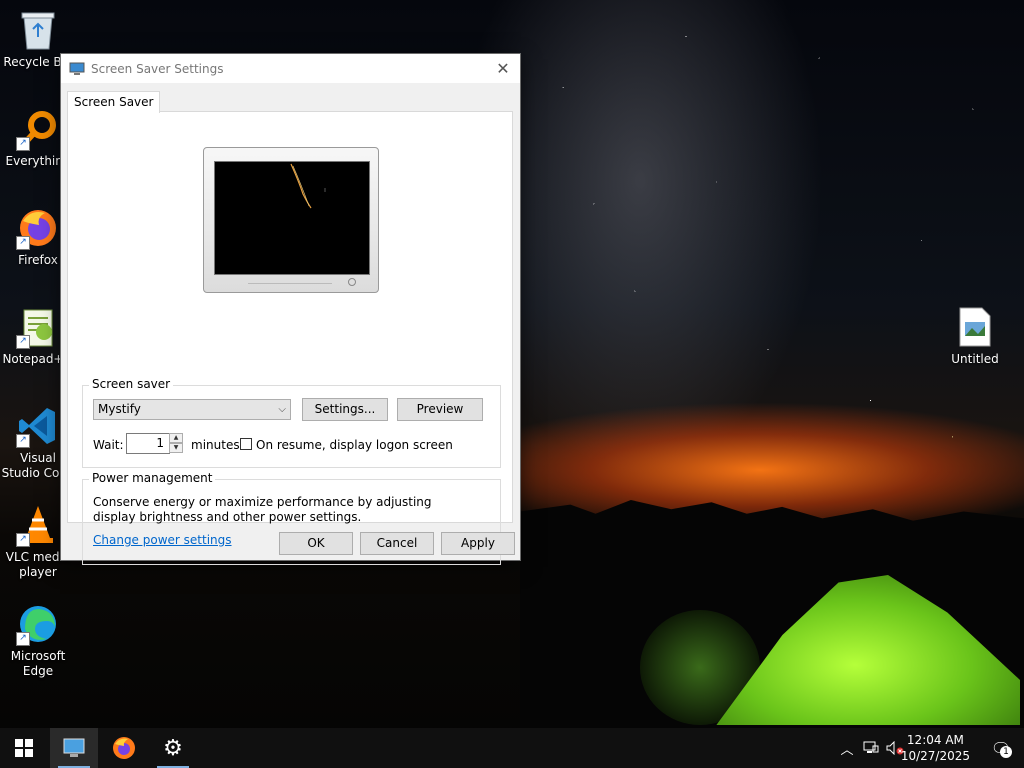  Describe the element at coordinates (935, 740) in the screenshot. I see `clock-time: 12:04 AM` at that location.